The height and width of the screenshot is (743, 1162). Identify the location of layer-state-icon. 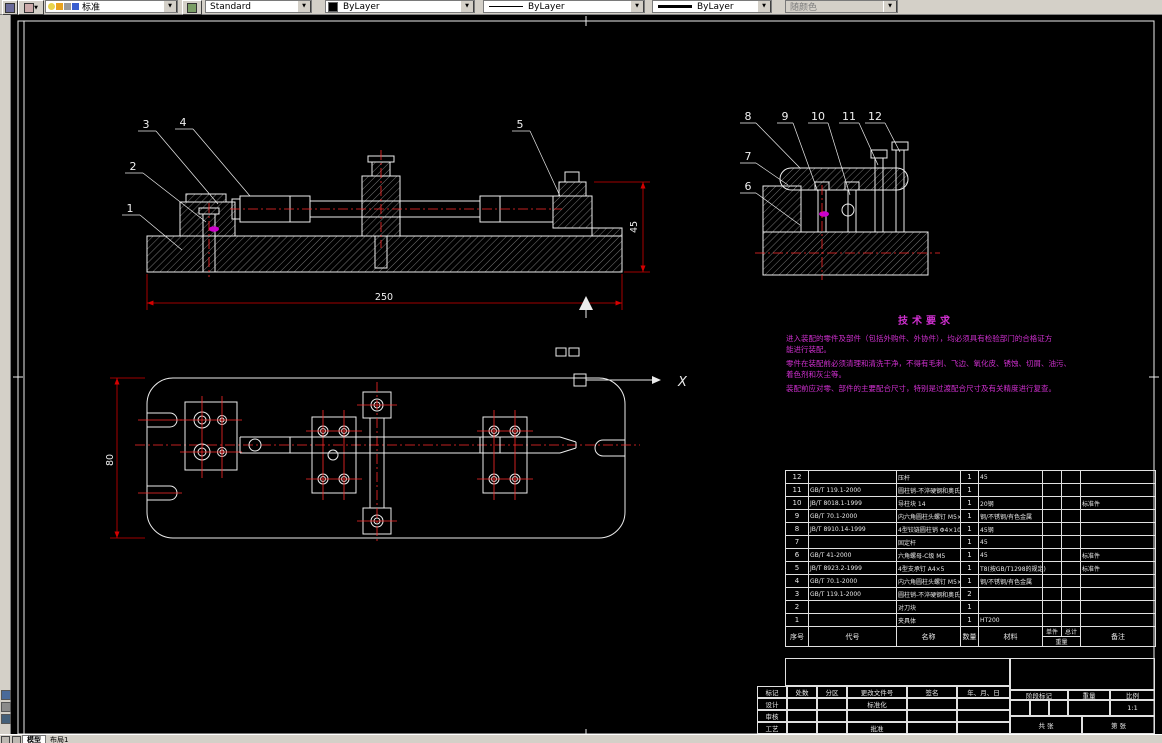
(192, 7).